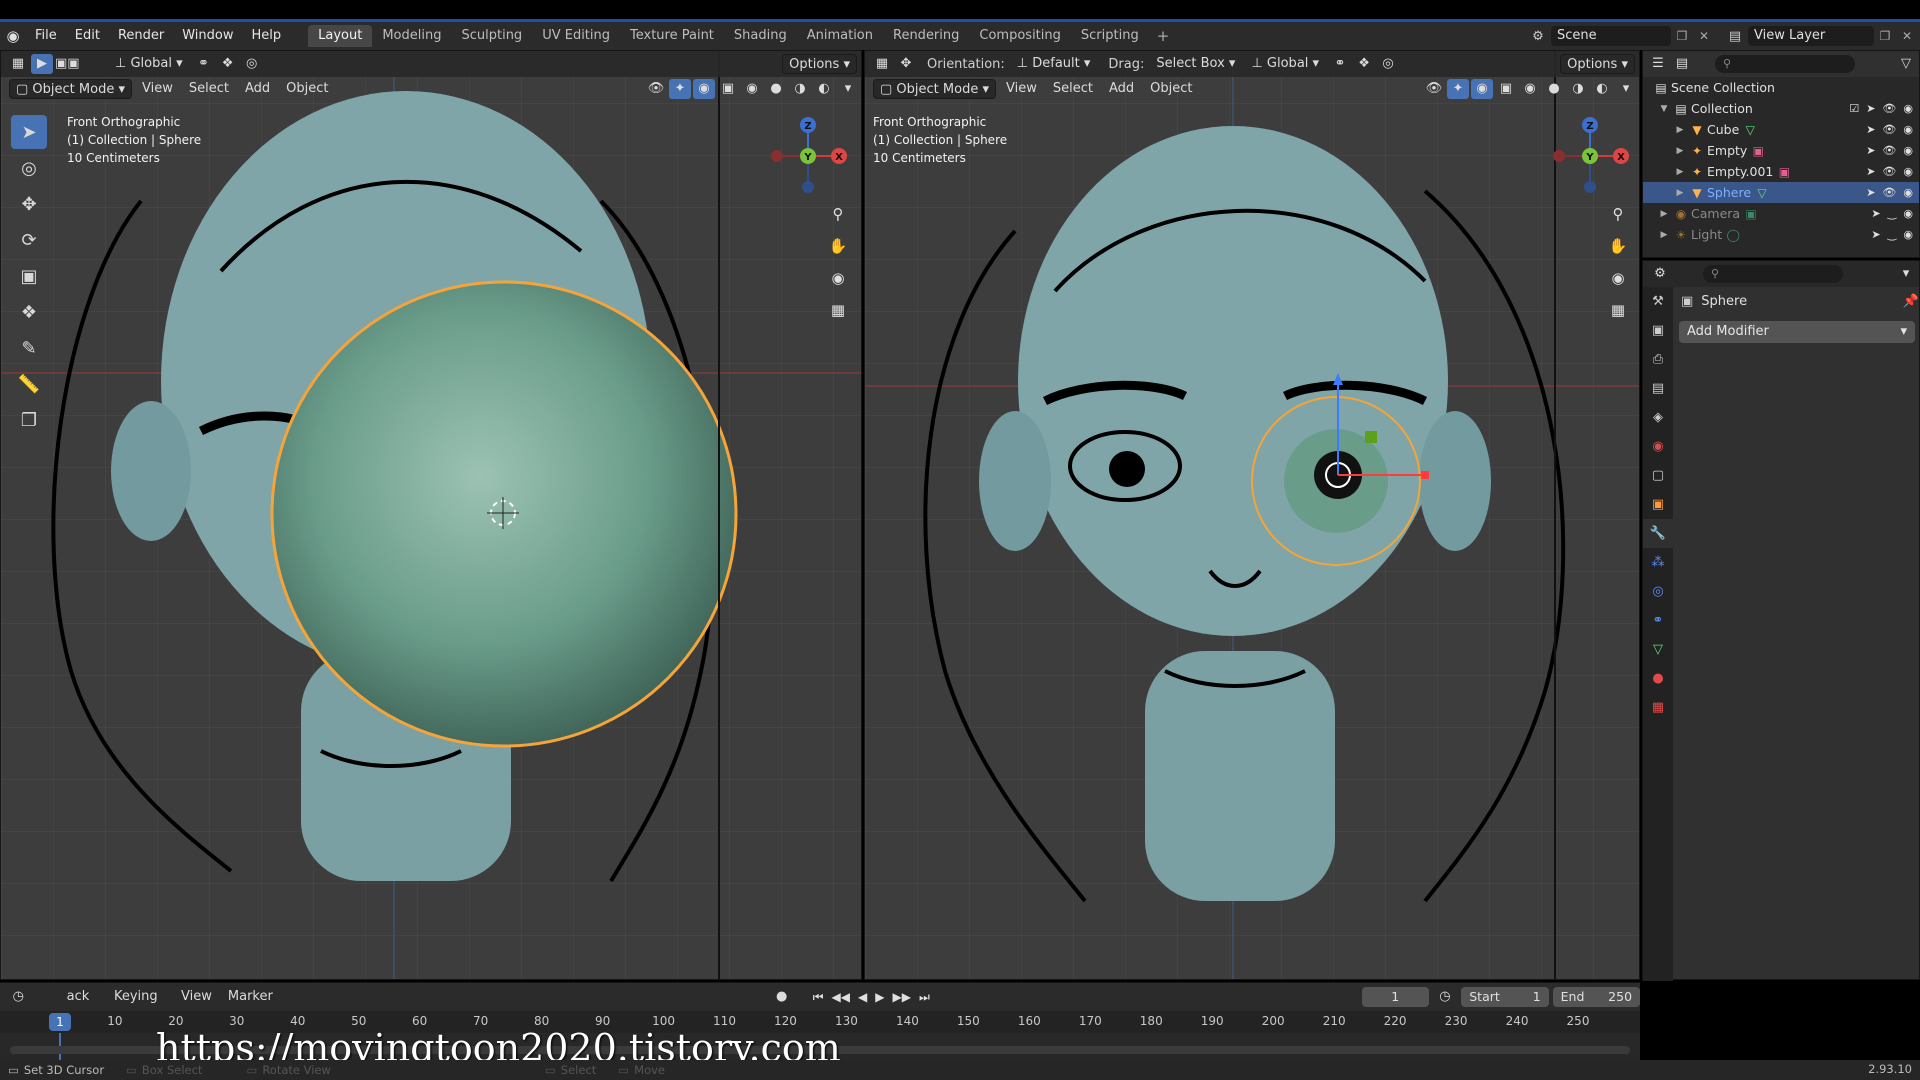 The image size is (1920, 1080). Describe the element at coordinates (1163, 36) in the screenshot. I see `add-workspace-icon: +` at that location.